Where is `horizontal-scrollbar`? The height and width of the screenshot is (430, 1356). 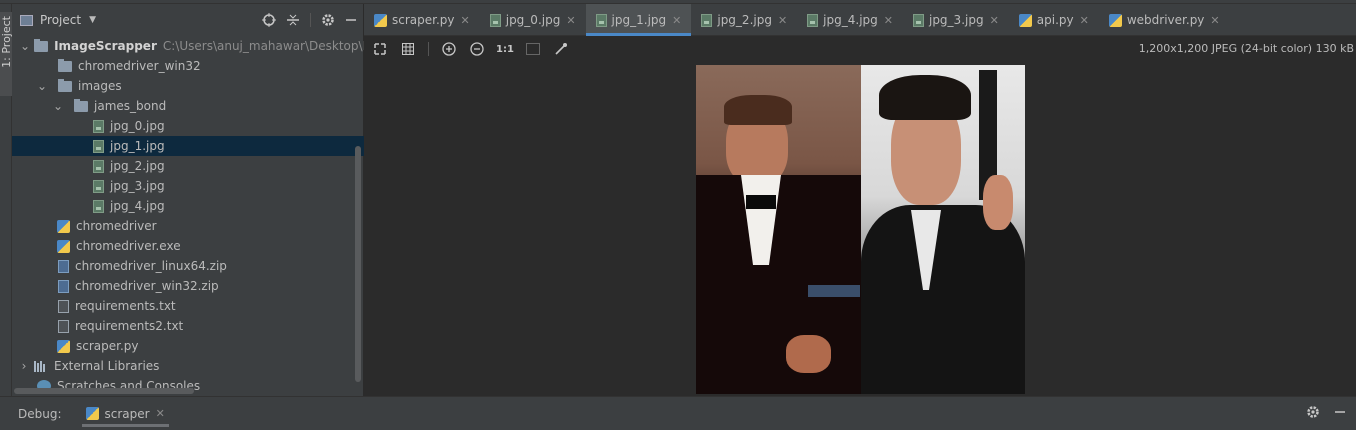
horizontal-scrollbar is located at coordinates (104, 391).